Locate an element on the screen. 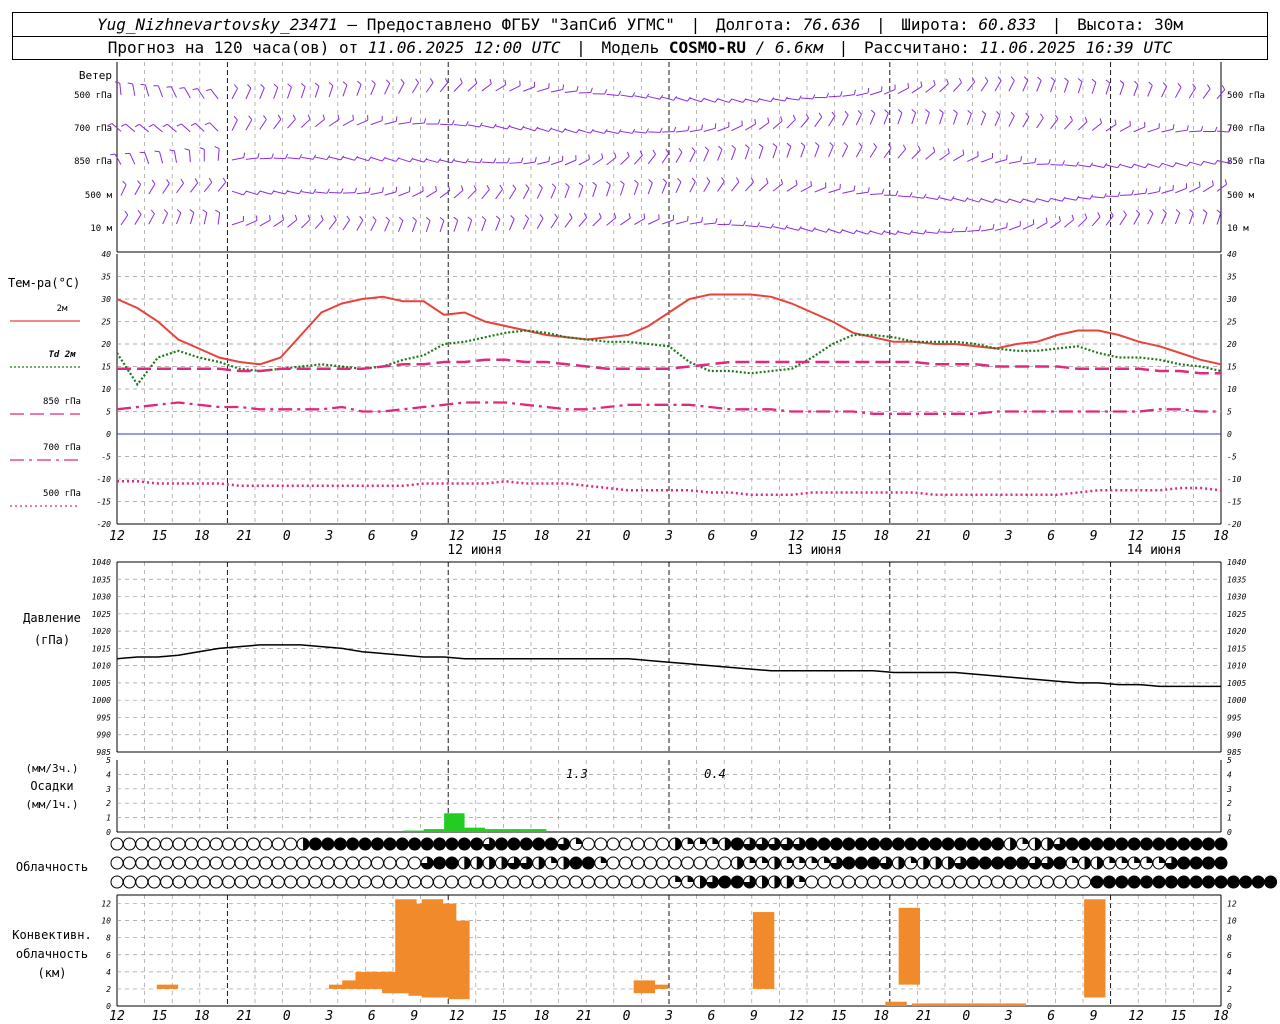 This screenshot has width=1280, height=1024. precip-tick-right: 4 is located at coordinates (1229, 774).